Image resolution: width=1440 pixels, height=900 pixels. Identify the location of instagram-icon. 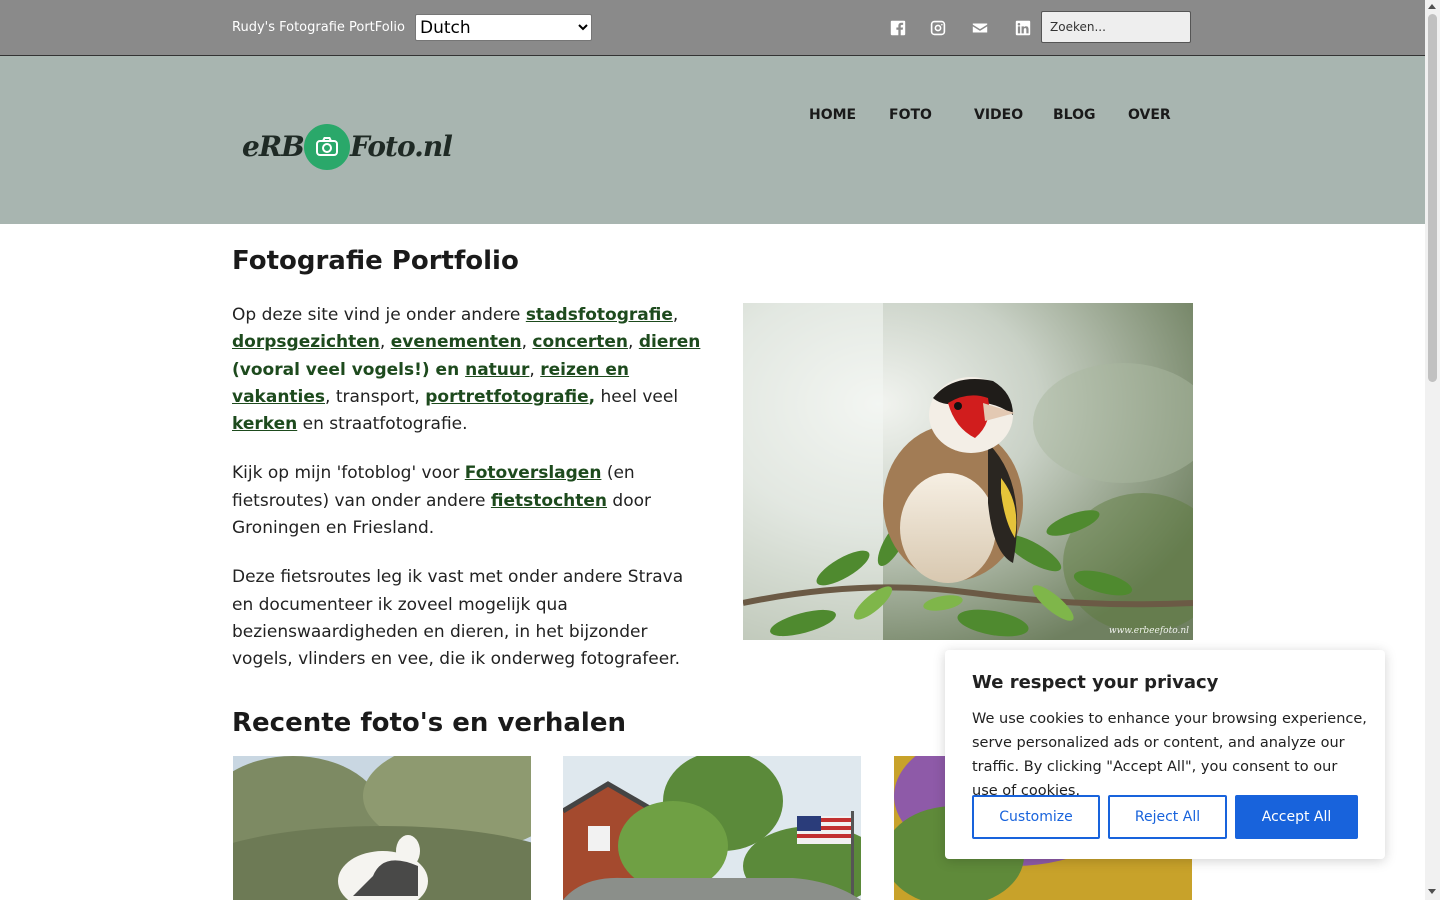
(938, 28).